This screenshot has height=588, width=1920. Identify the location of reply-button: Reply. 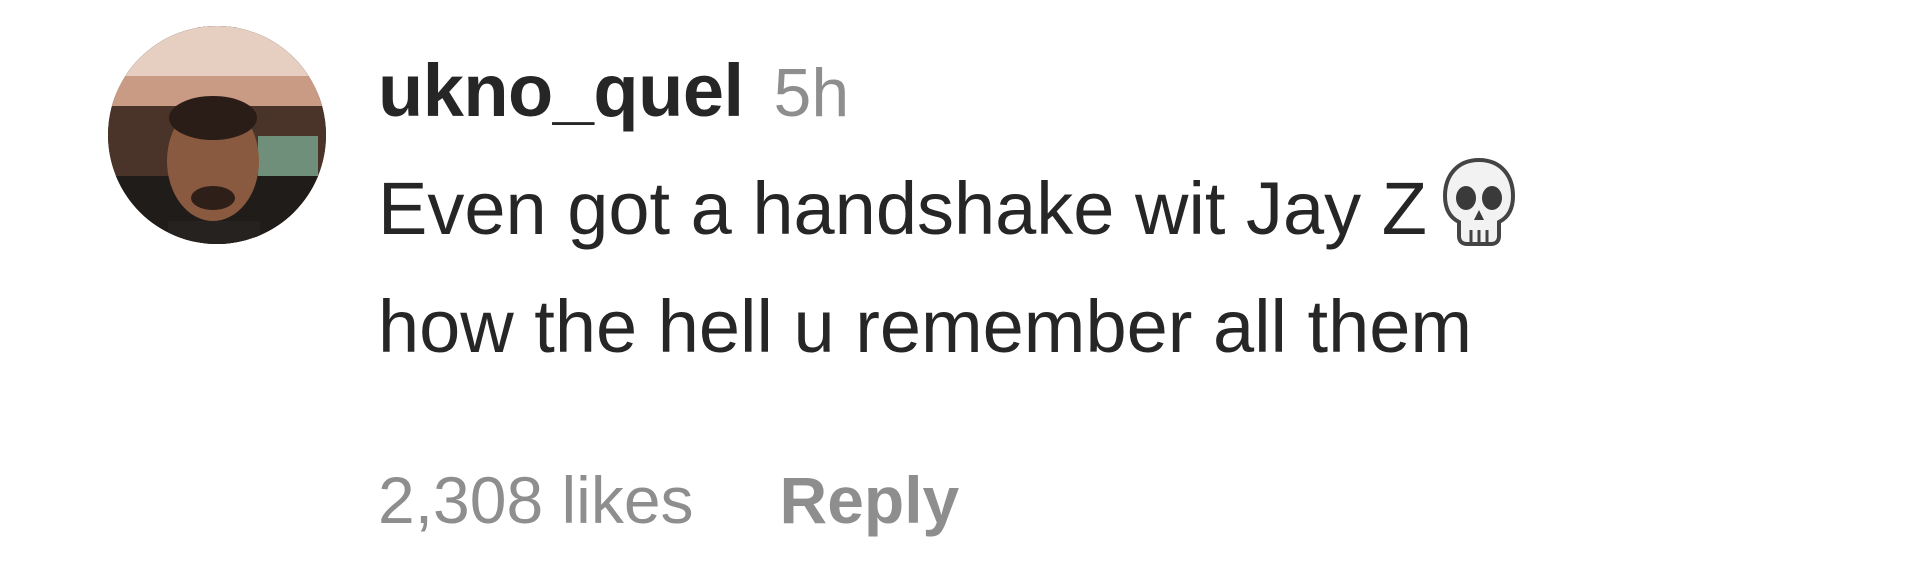
(870, 500).